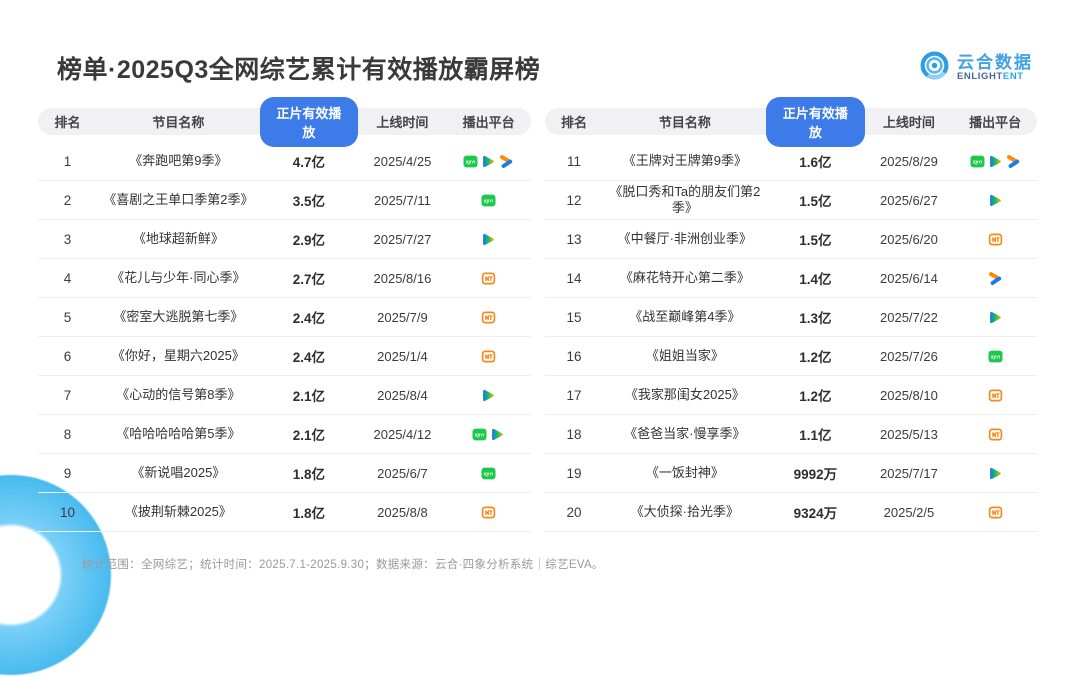  What do you see at coordinates (909, 434) in the screenshot?
I see `cell-date: 2025/5/13` at bounding box center [909, 434].